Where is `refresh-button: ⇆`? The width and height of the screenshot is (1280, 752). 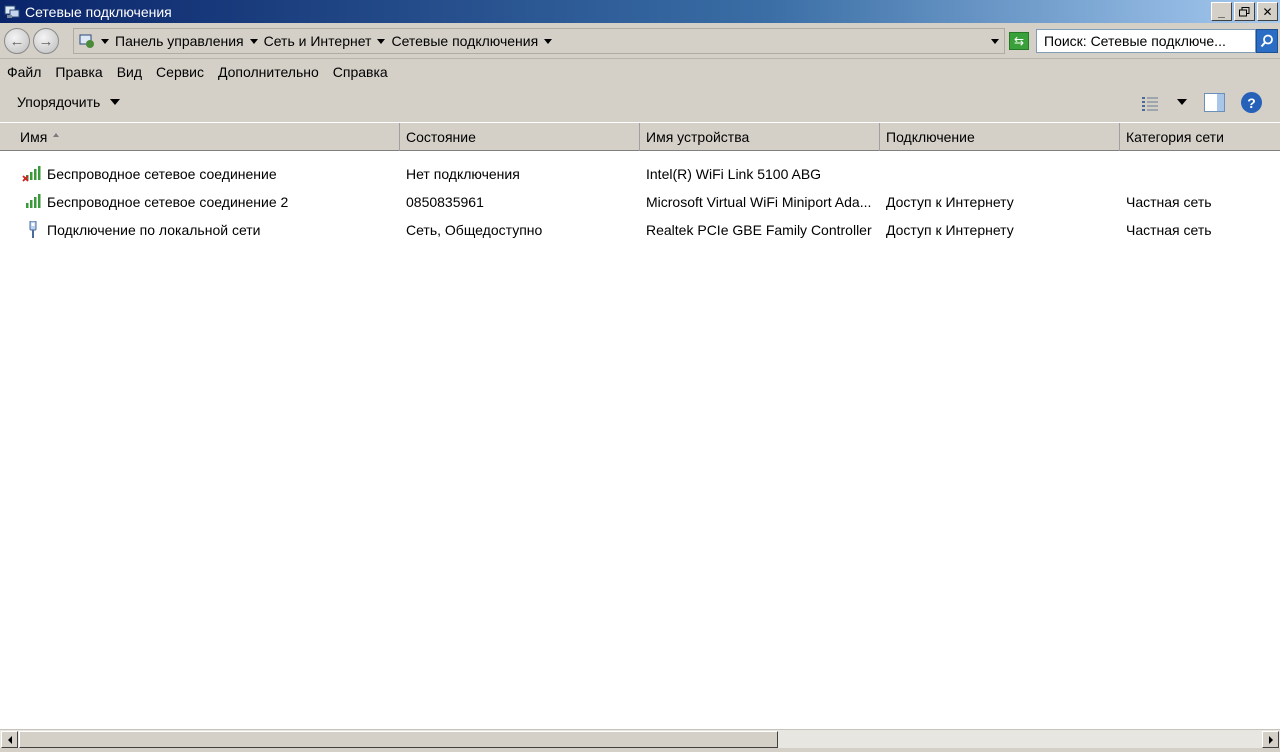 refresh-button: ⇆ is located at coordinates (1019, 41).